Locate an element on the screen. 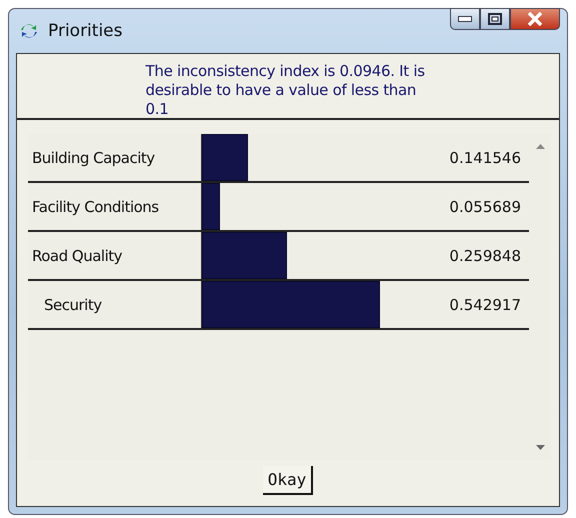 This screenshot has width=576, height=518. window-title: Priorities is located at coordinates (85, 31).